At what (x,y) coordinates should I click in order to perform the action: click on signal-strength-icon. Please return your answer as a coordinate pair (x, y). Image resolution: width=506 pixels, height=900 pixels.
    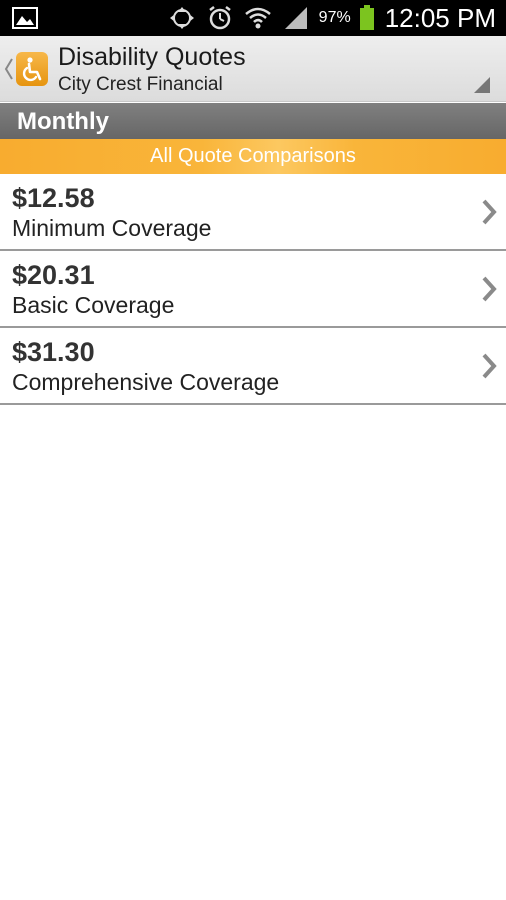
    Looking at the image, I should click on (295, 18).